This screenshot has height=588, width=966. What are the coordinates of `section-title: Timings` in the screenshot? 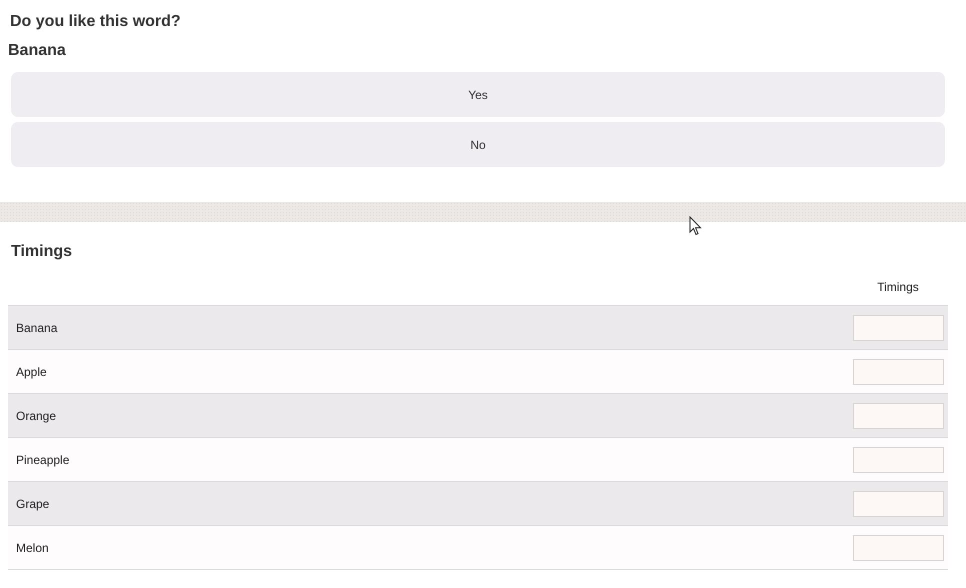 It's located at (42, 252).